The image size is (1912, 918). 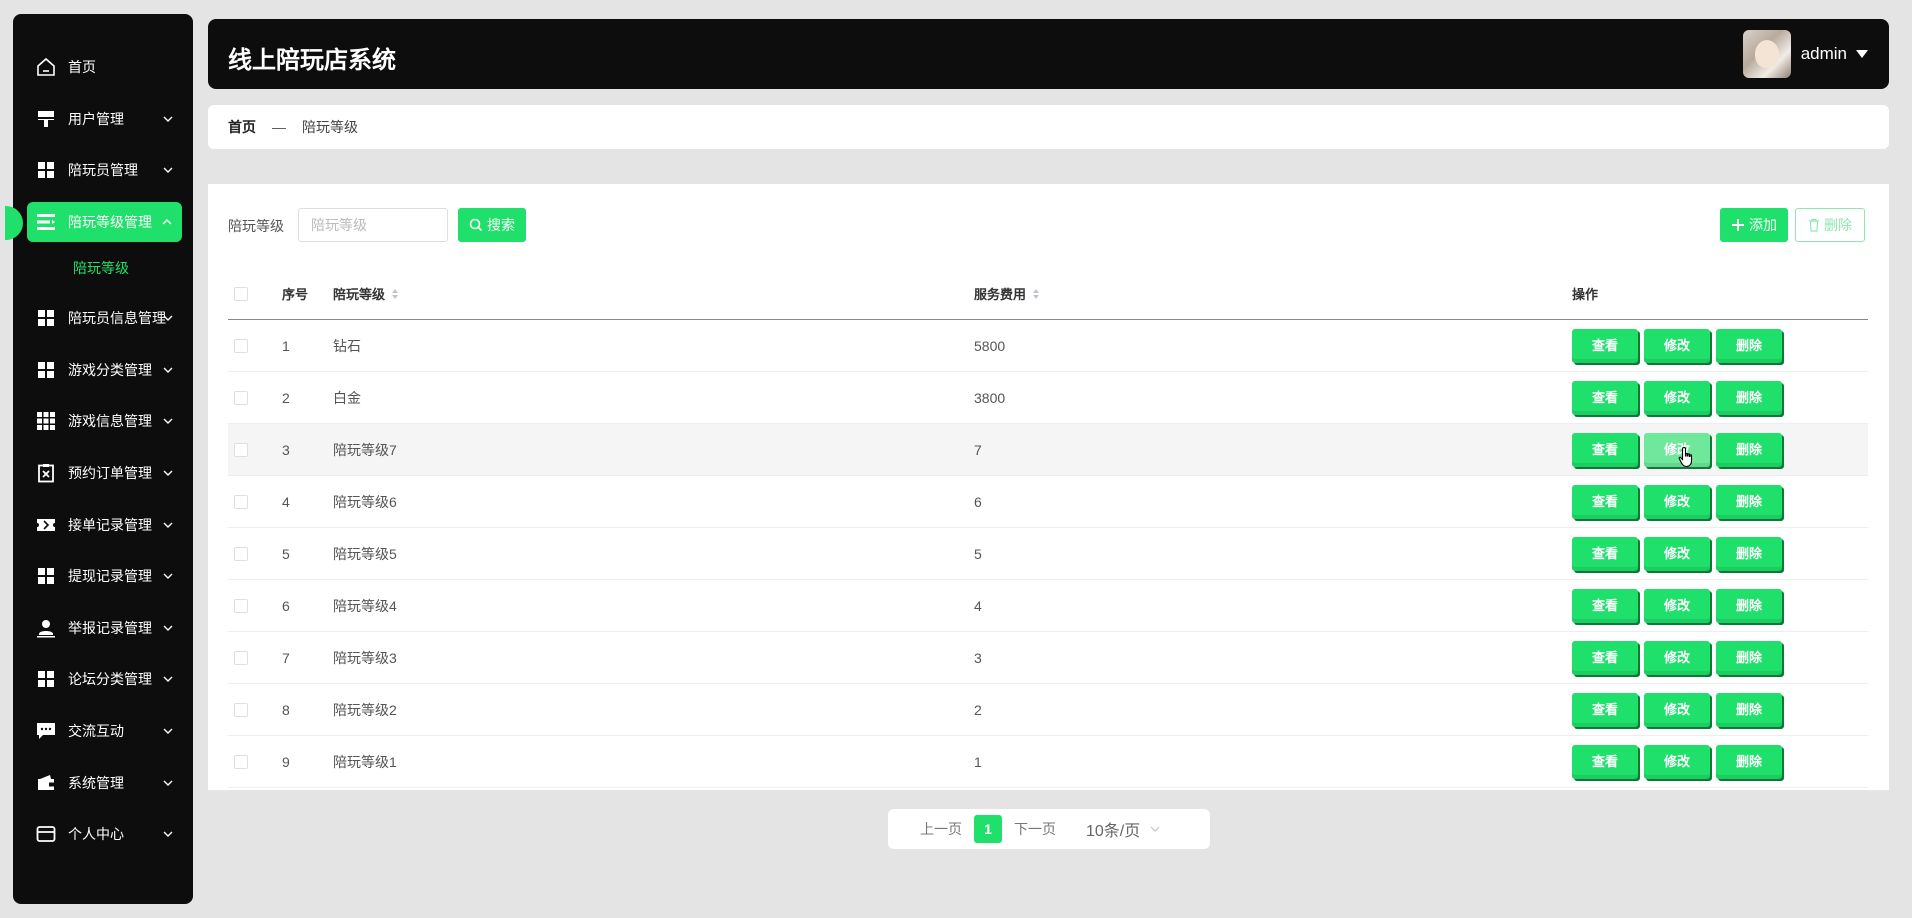 What do you see at coordinates (167, 222) in the screenshot?
I see `chevron-up-icon` at bounding box center [167, 222].